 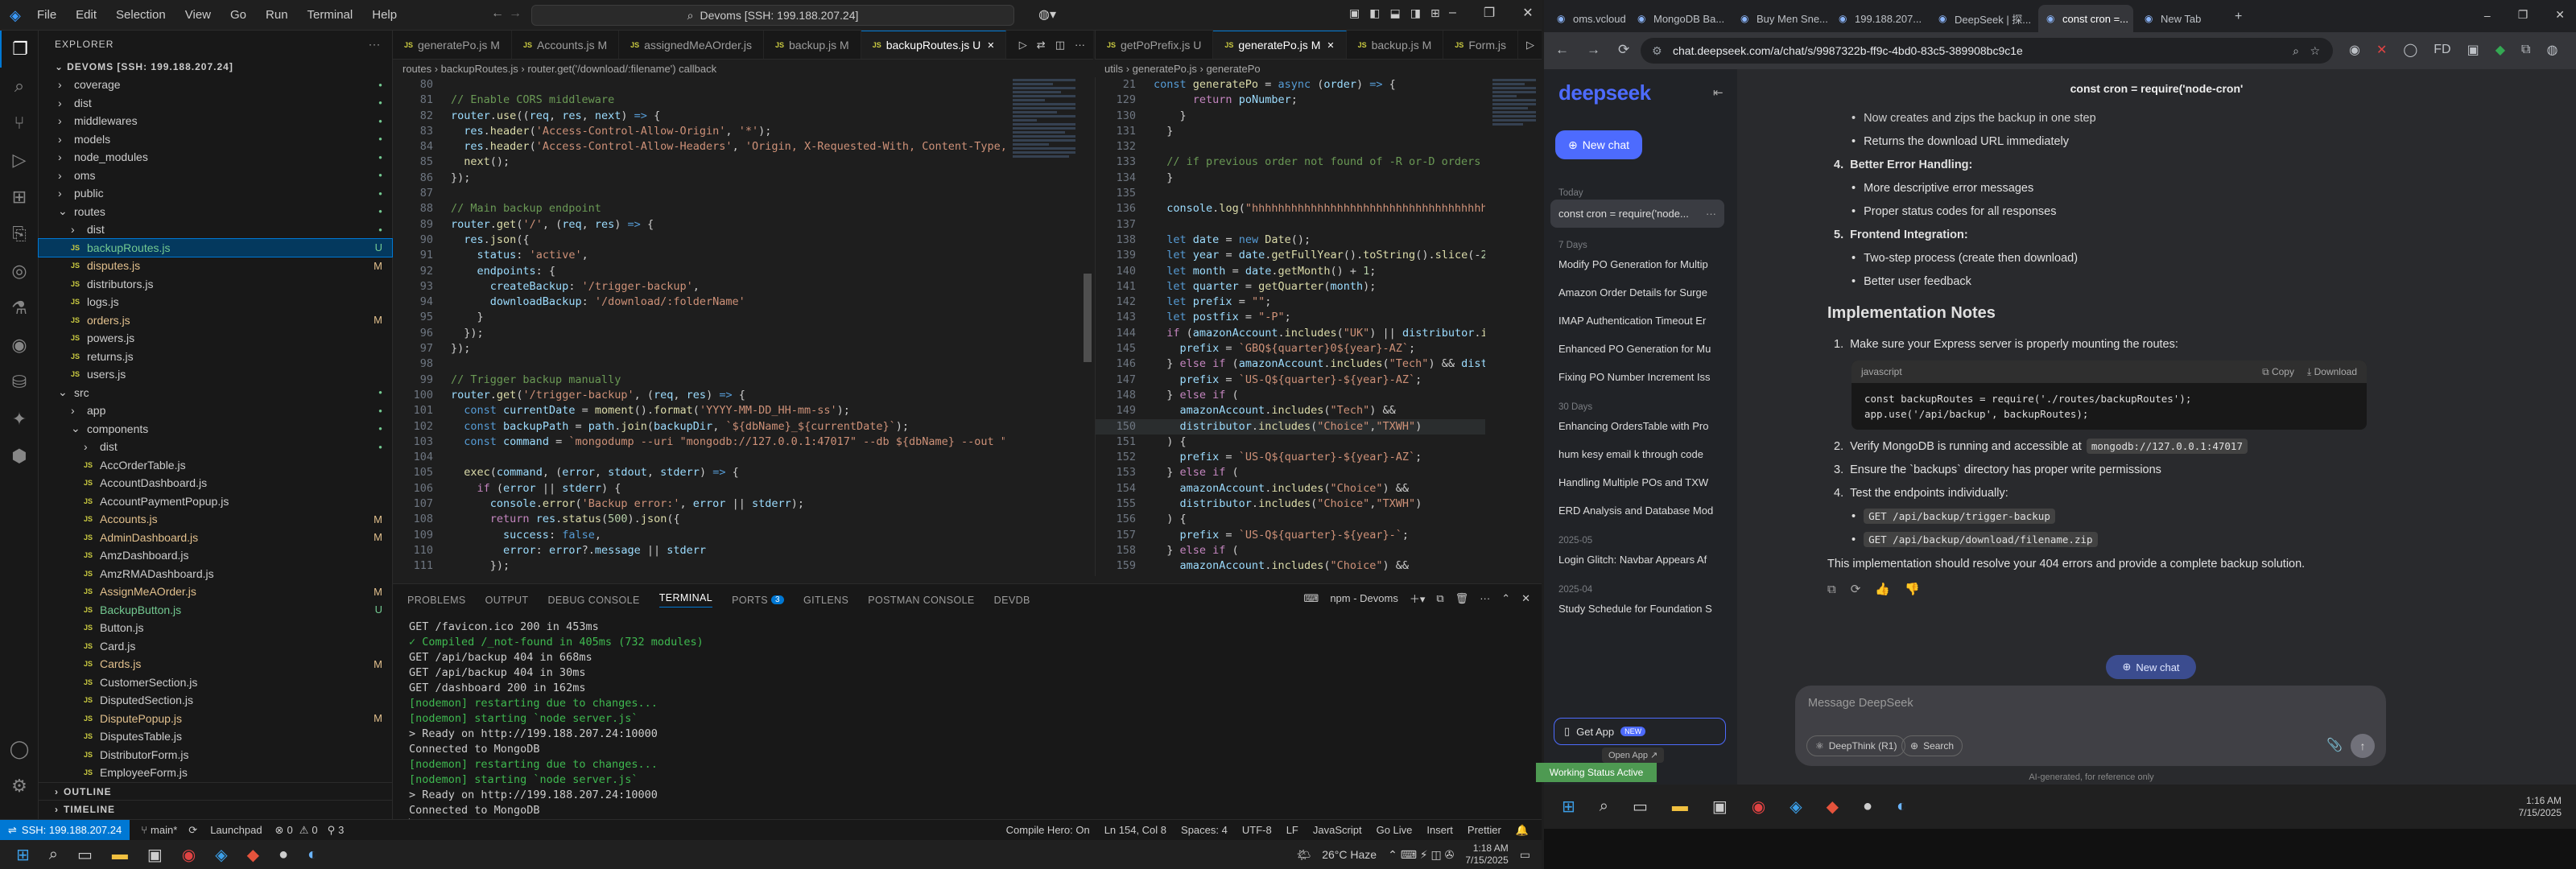 I want to click on compare-icon: ⇄, so click(x=1041, y=45).